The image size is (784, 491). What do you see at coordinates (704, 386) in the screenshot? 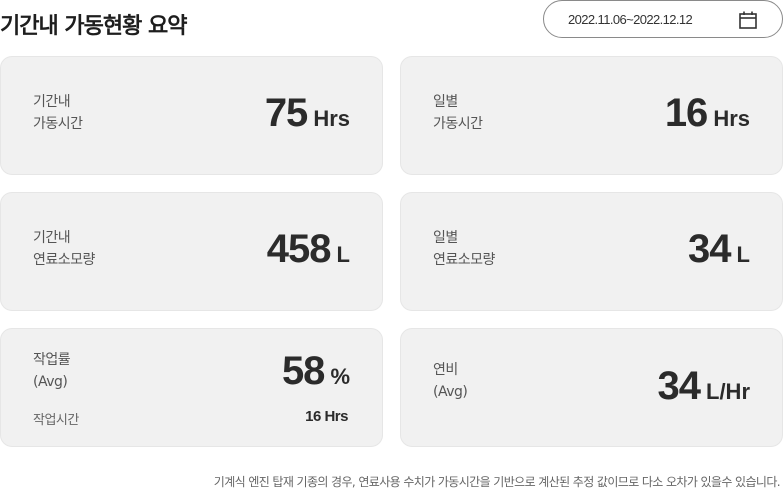
I see `card-metric: 34 L/Hr` at bounding box center [704, 386].